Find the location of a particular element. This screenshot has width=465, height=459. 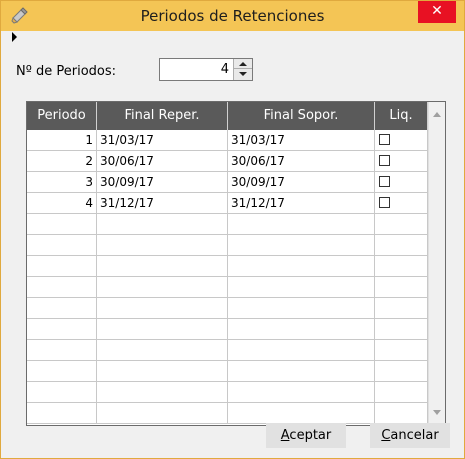

arrow-up-icon is located at coordinates (243, 64).